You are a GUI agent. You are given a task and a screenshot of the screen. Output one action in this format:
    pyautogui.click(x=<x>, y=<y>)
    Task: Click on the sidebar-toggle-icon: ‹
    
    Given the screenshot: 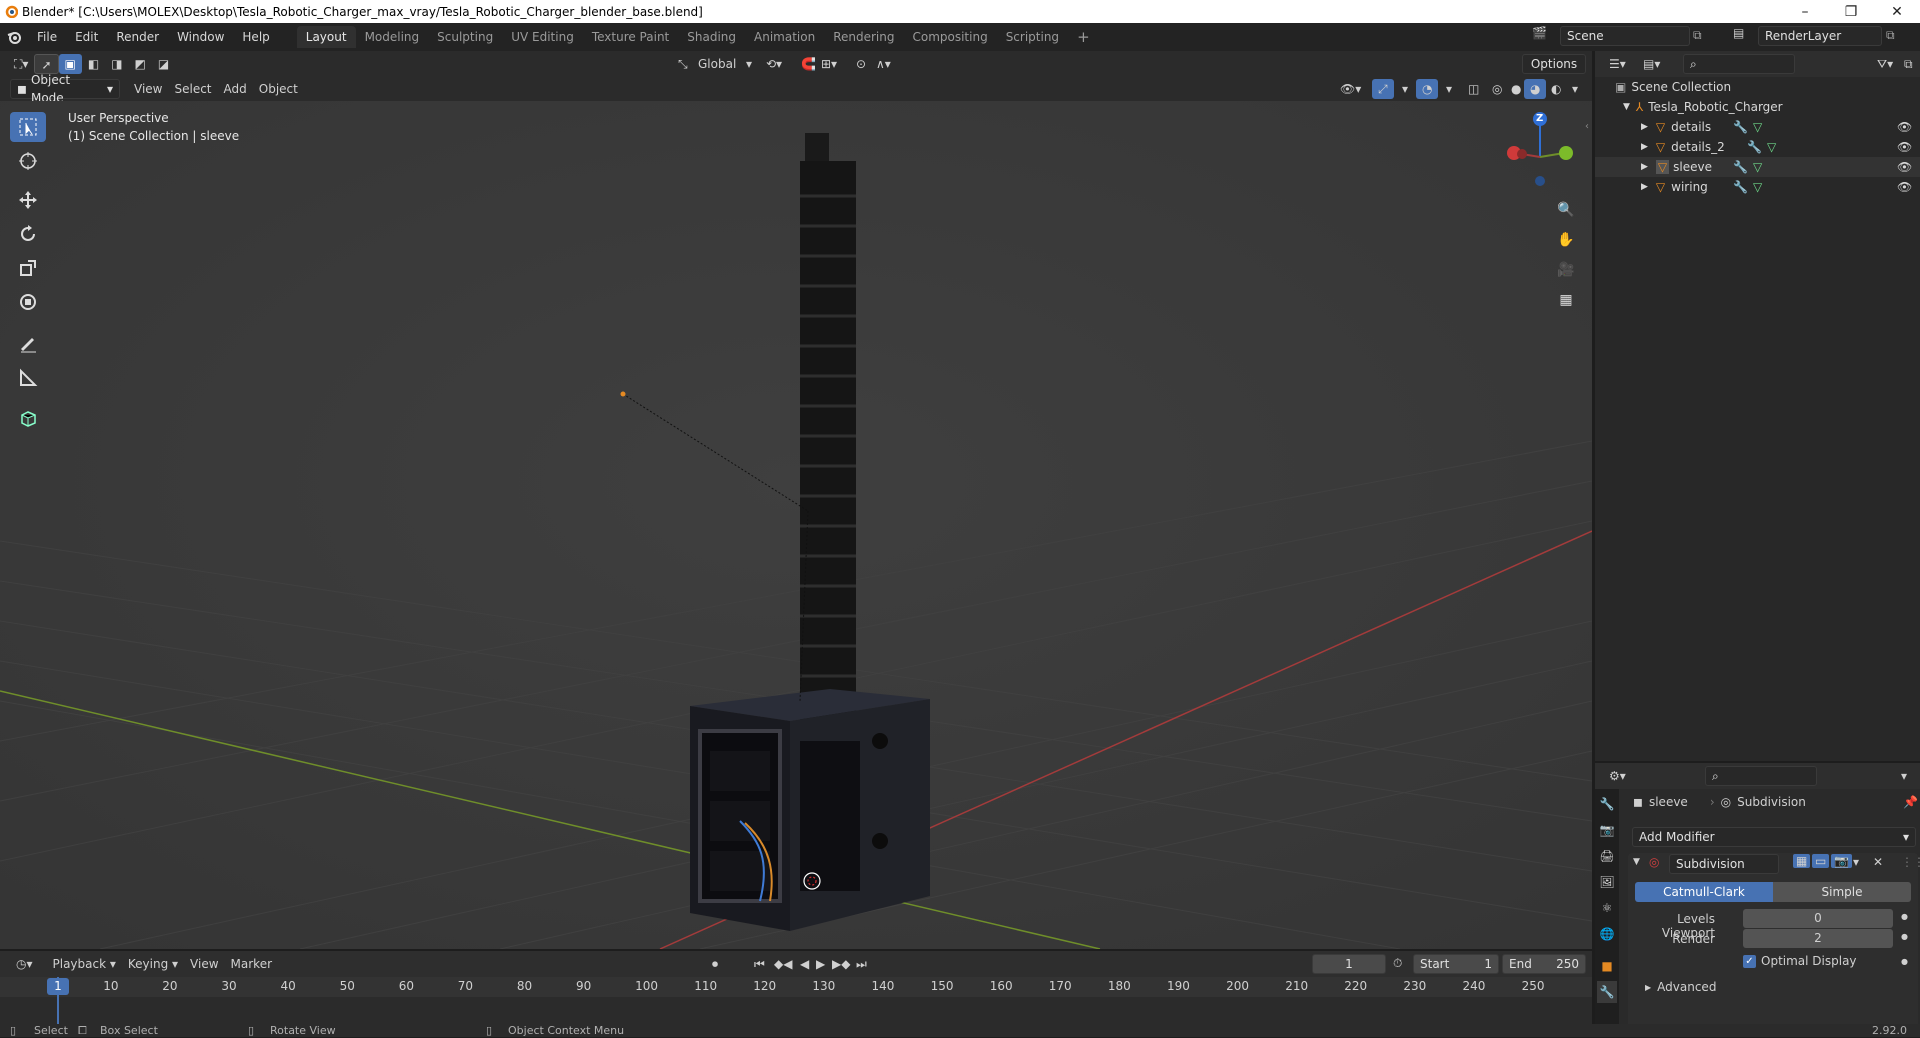 What is the action you would take?
    pyautogui.click(x=1587, y=126)
    